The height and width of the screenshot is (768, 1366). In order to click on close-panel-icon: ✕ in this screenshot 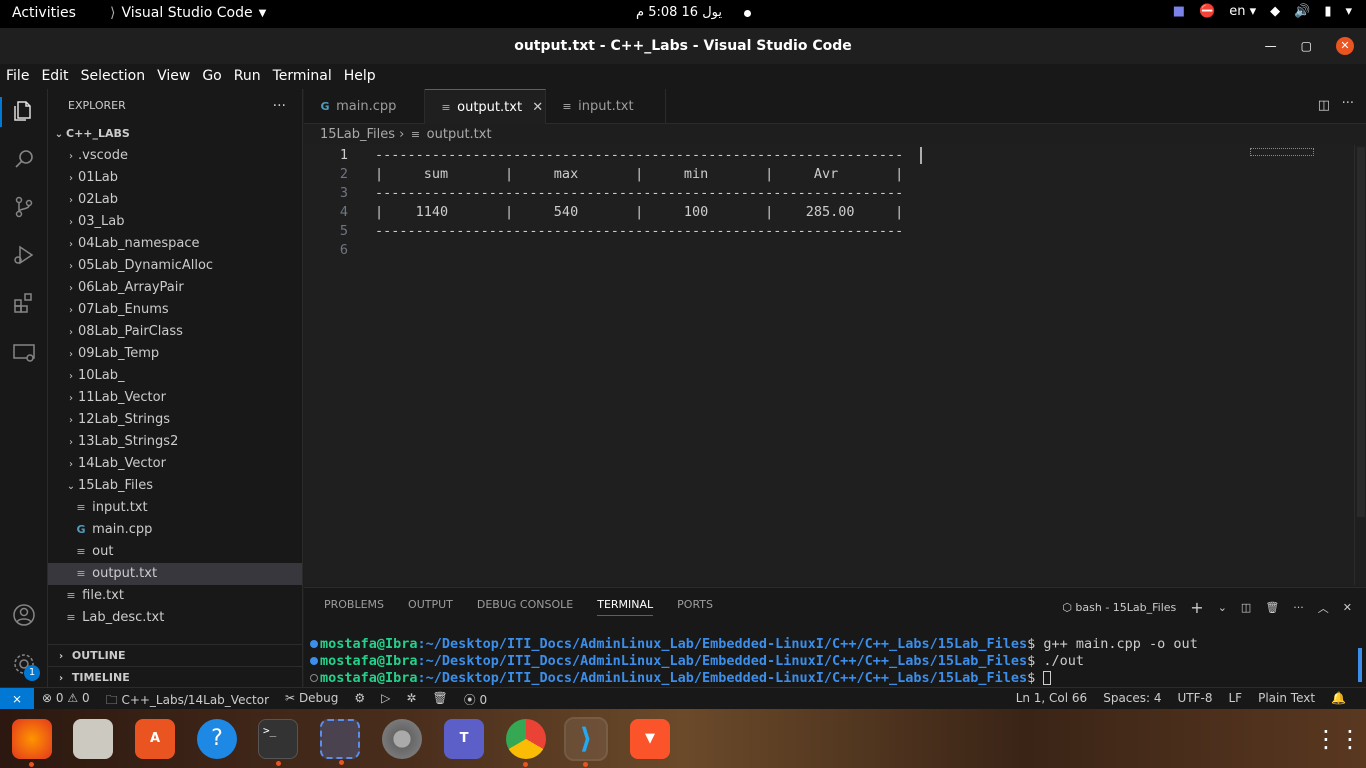, I will do `click(1347, 607)`.